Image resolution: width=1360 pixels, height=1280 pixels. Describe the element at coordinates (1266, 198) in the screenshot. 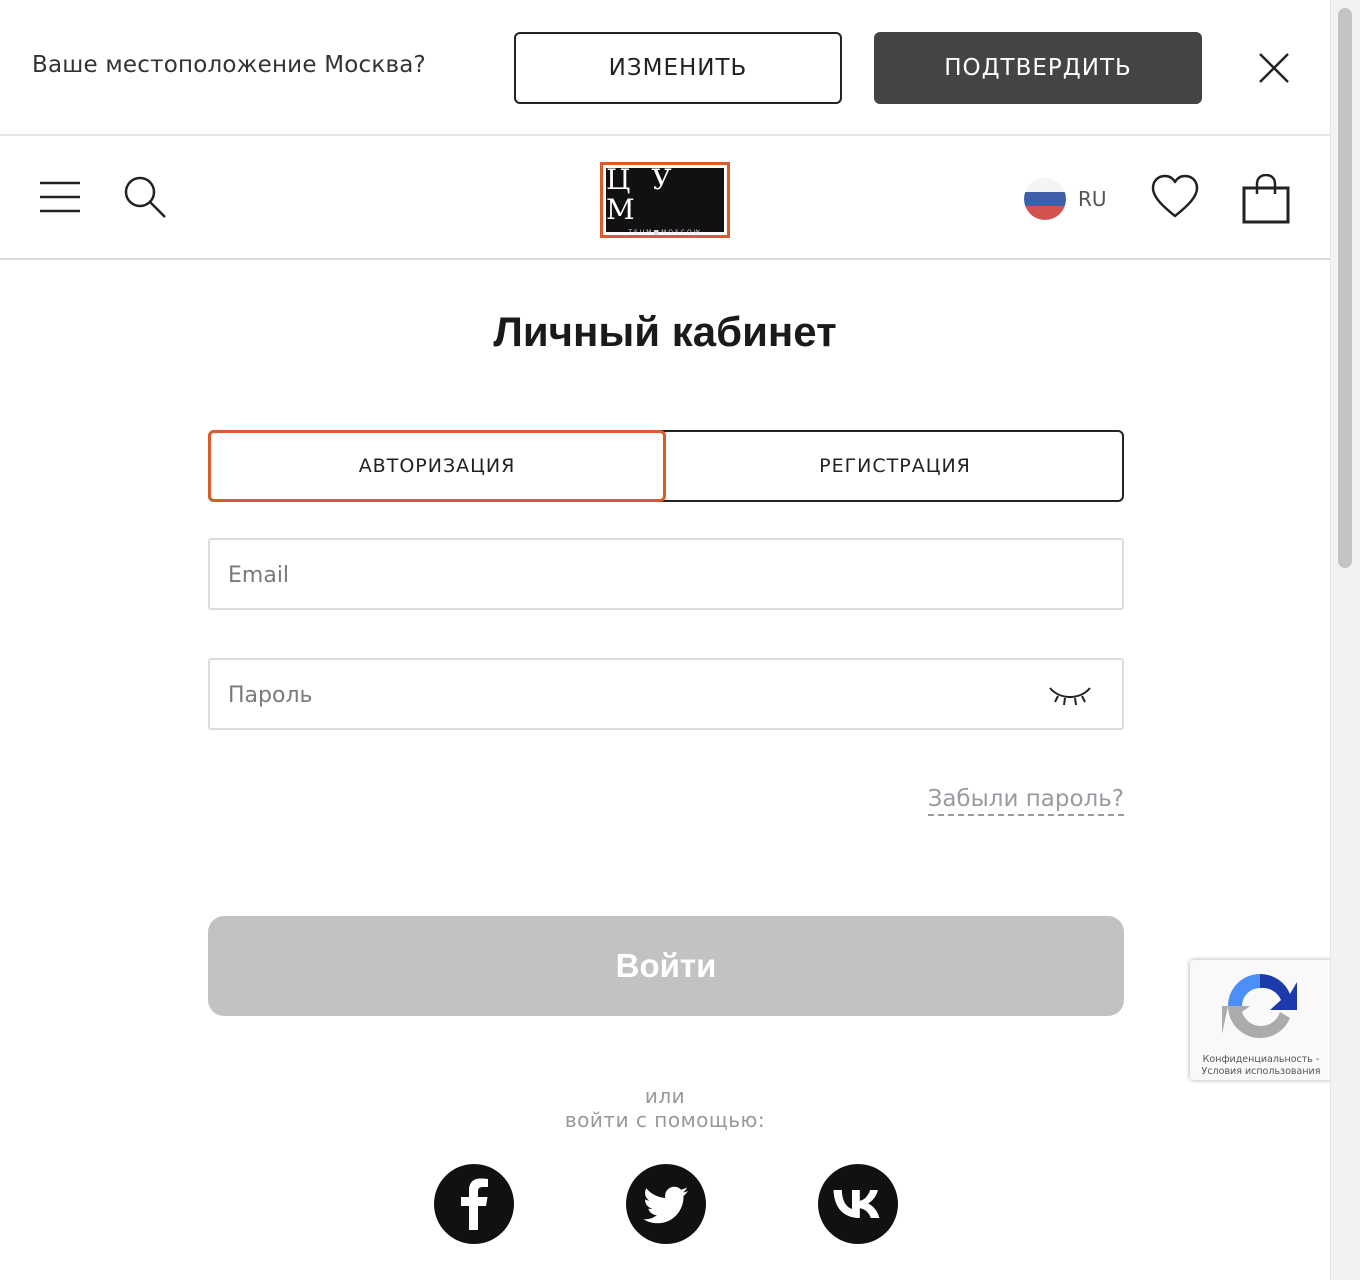

I see `shopping-bag-icon` at that location.